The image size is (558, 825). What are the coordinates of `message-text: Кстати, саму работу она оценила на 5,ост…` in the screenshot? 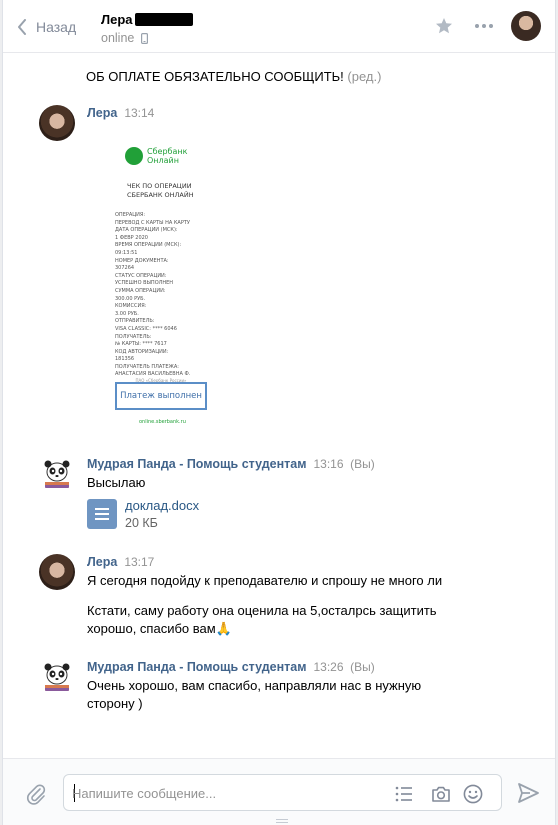 It's located at (262, 619).